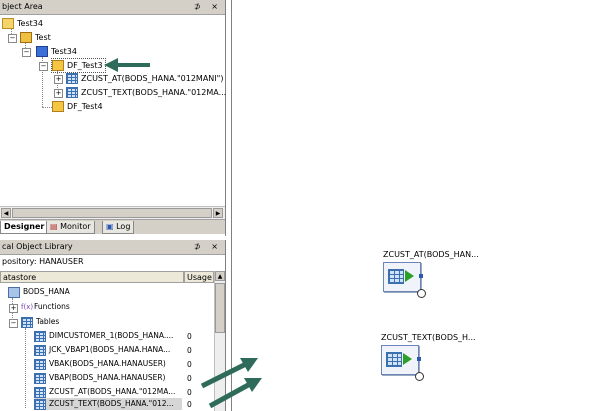  What do you see at coordinates (43, 37) in the screenshot?
I see `tree-node-label: Test` at bounding box center [43, 37].